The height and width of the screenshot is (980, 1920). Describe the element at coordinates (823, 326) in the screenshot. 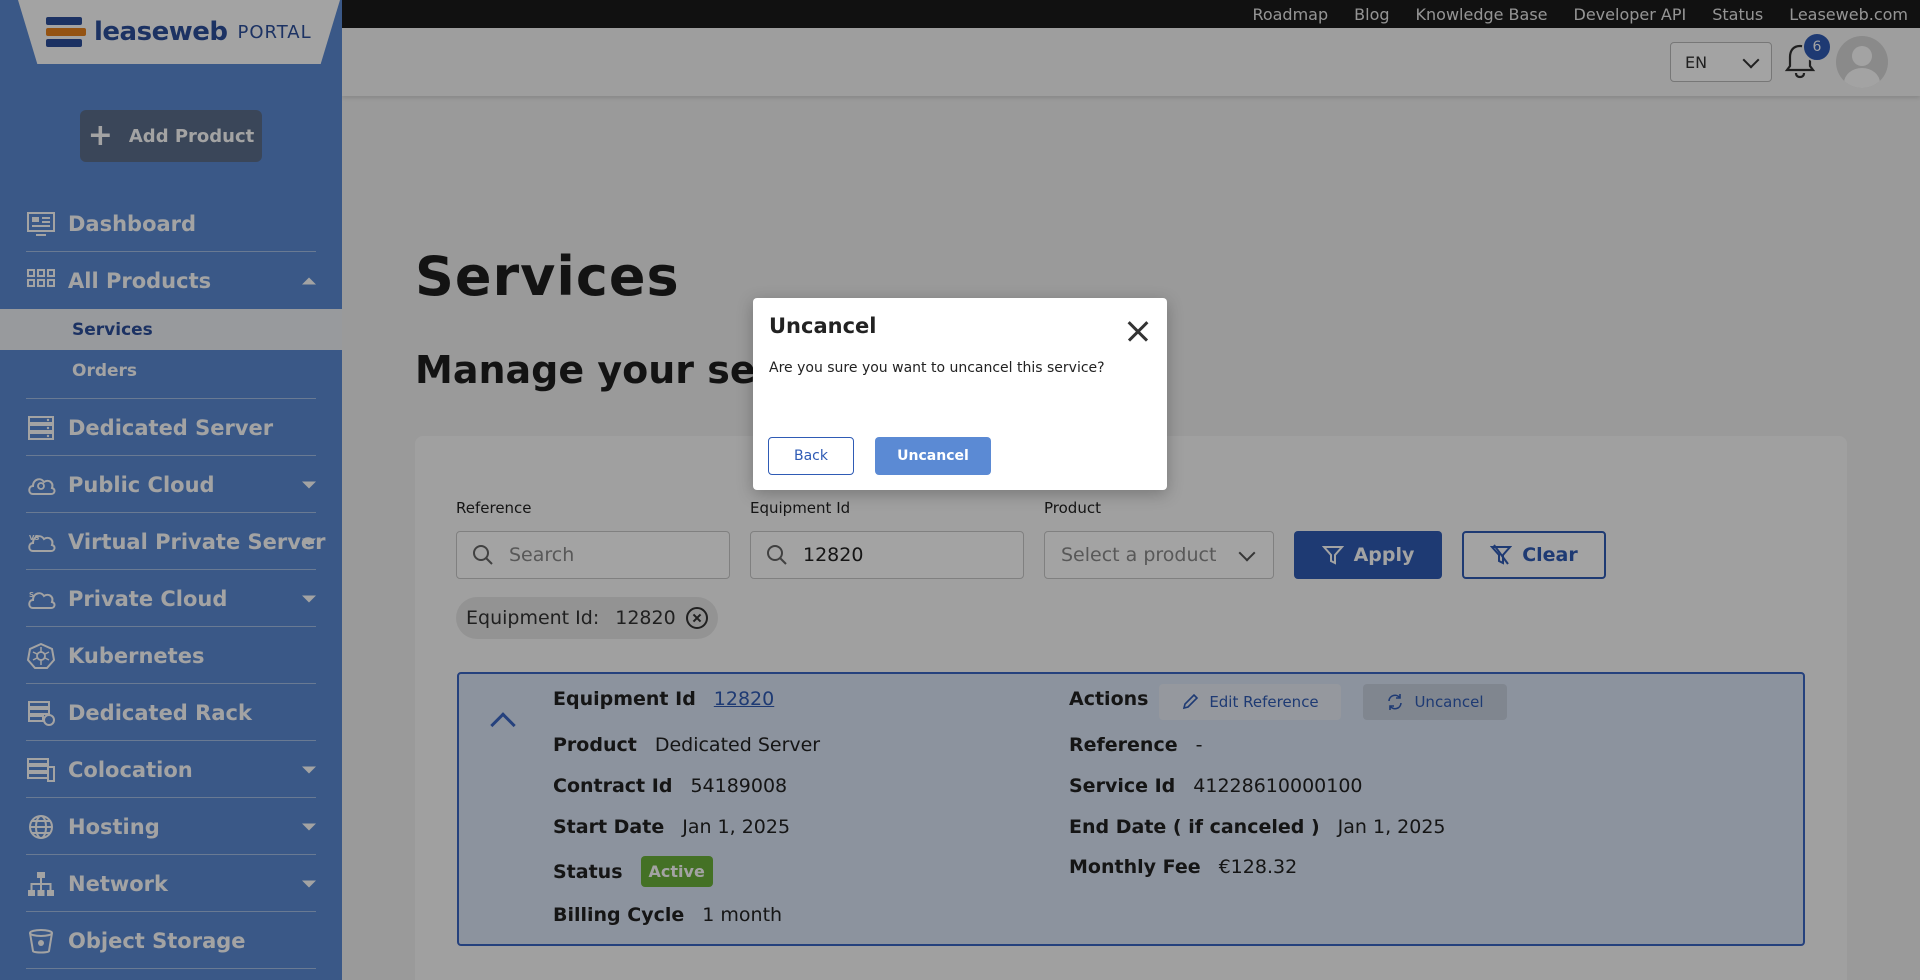

I see `dialog-title: Uncancel` at that location.